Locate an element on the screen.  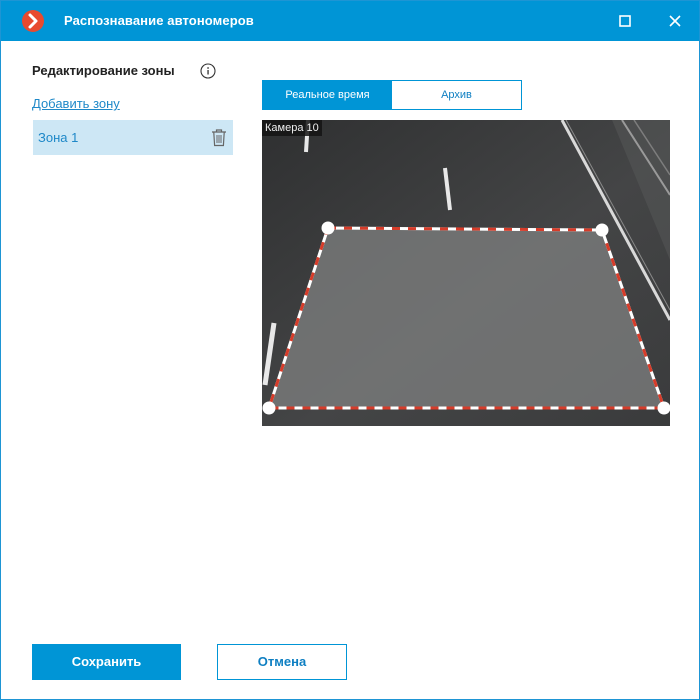
detection-zone-polygon is located at coordinates (466, 318).